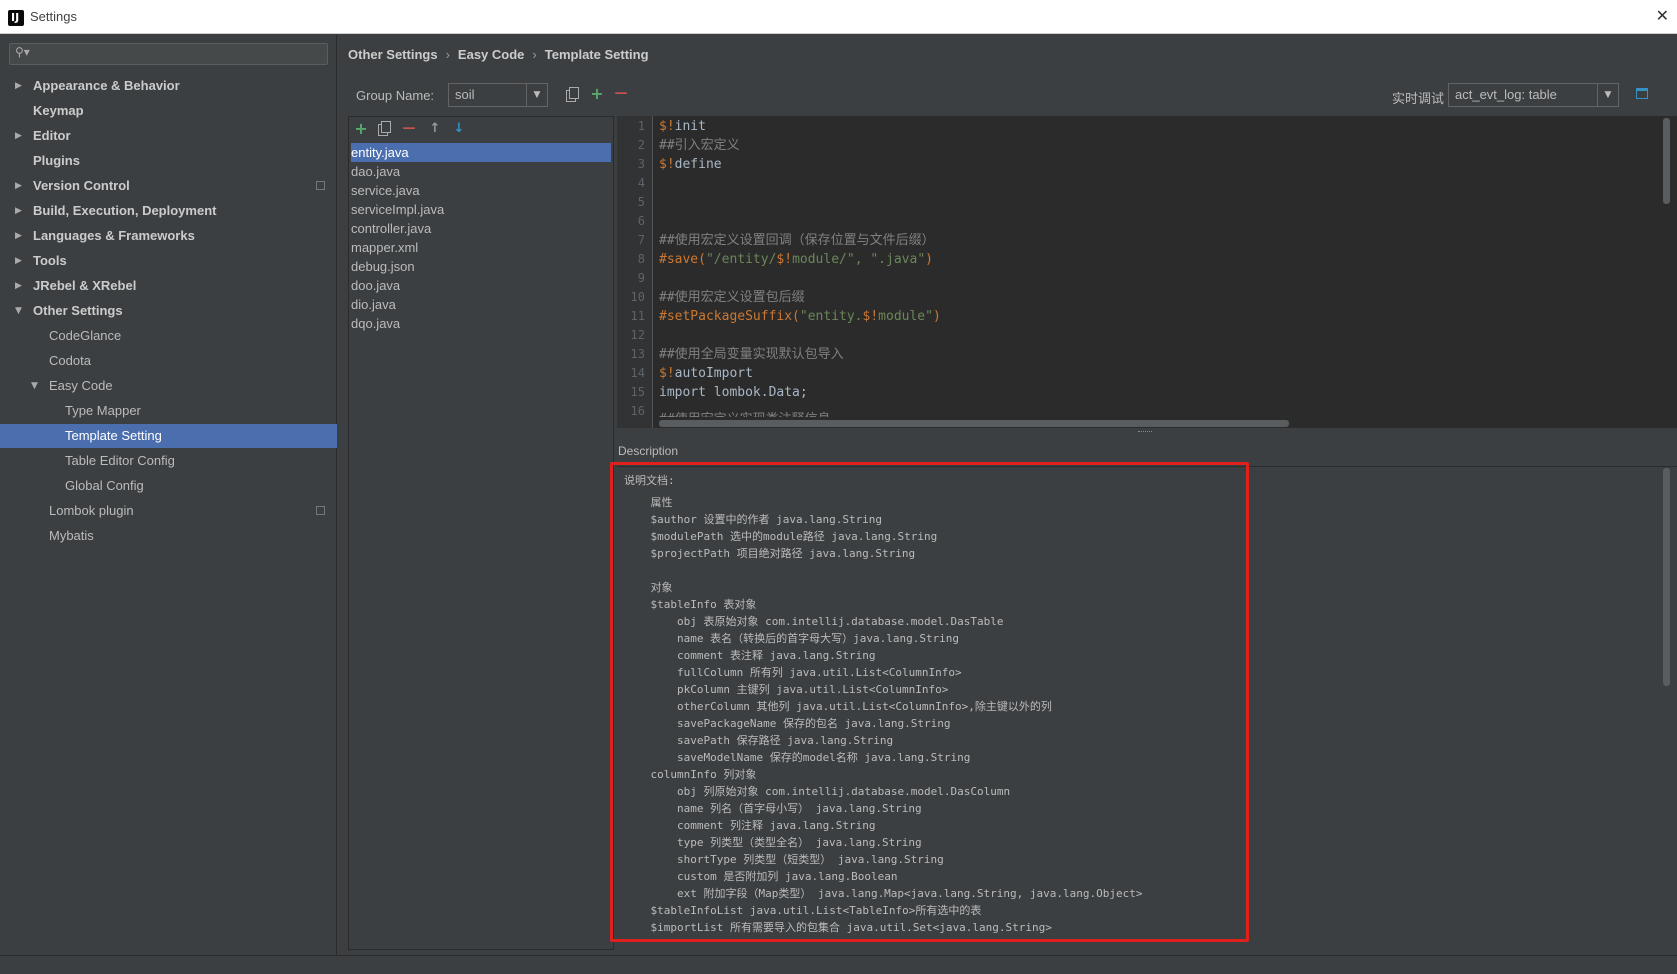  I want to click on line-number: 9, so click(641, 278).